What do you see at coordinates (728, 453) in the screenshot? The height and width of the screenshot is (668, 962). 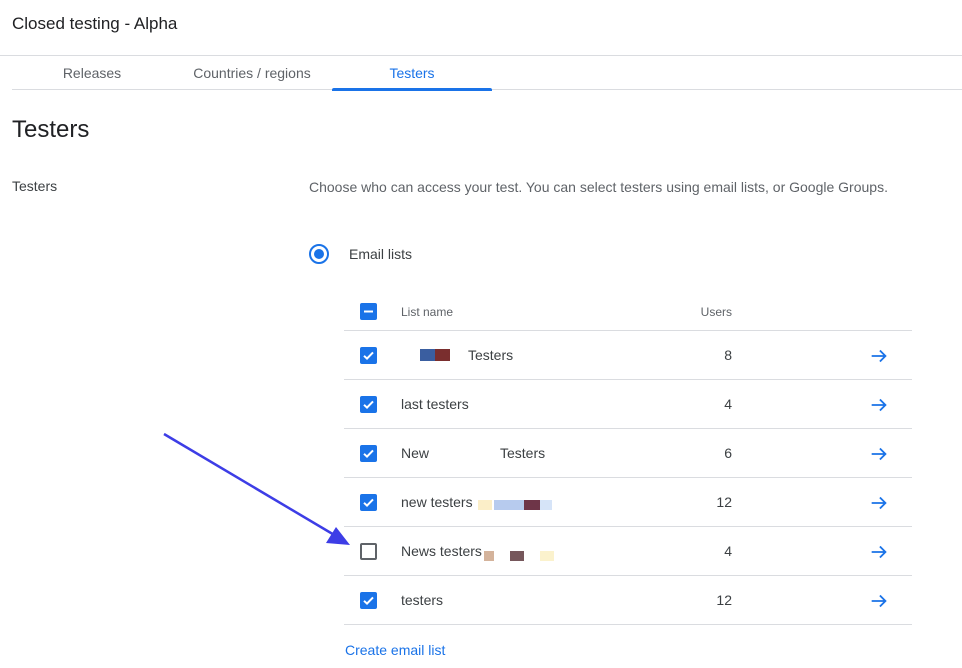 I see `user-count: 6` at bounding box center [728, 453].